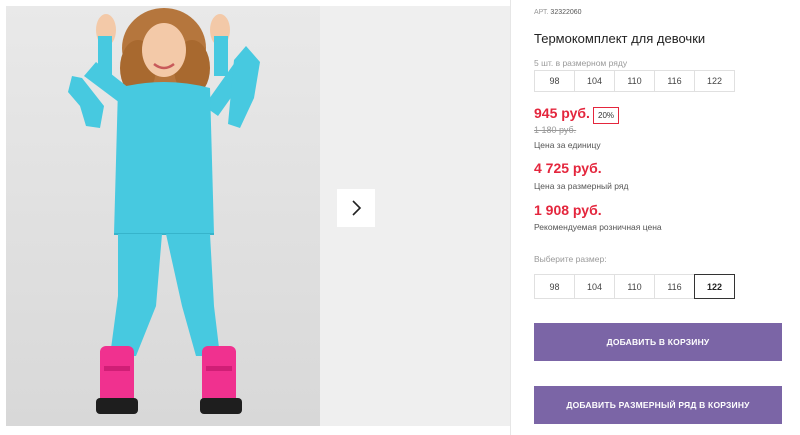  I want to click on unit-price-caption: Цена за единицу, so click(567, 145).